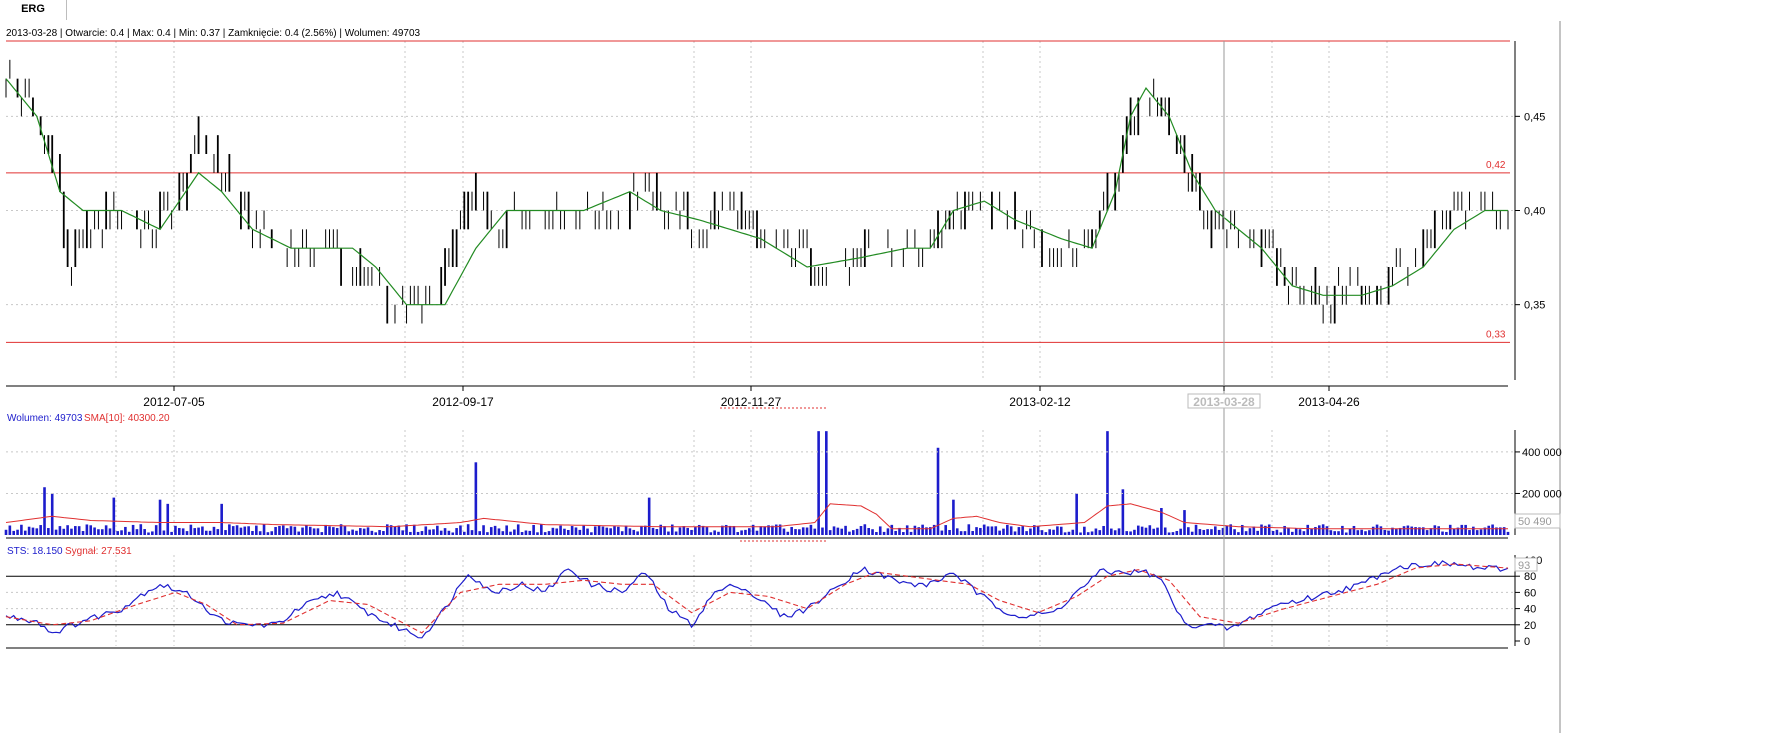 This screenshot has width=1765, height=733. What do you see at coordinates (1542, 453) in the screenshot?
I see `volume-tick-label: 400 000` at bounding box center [1542, 453].